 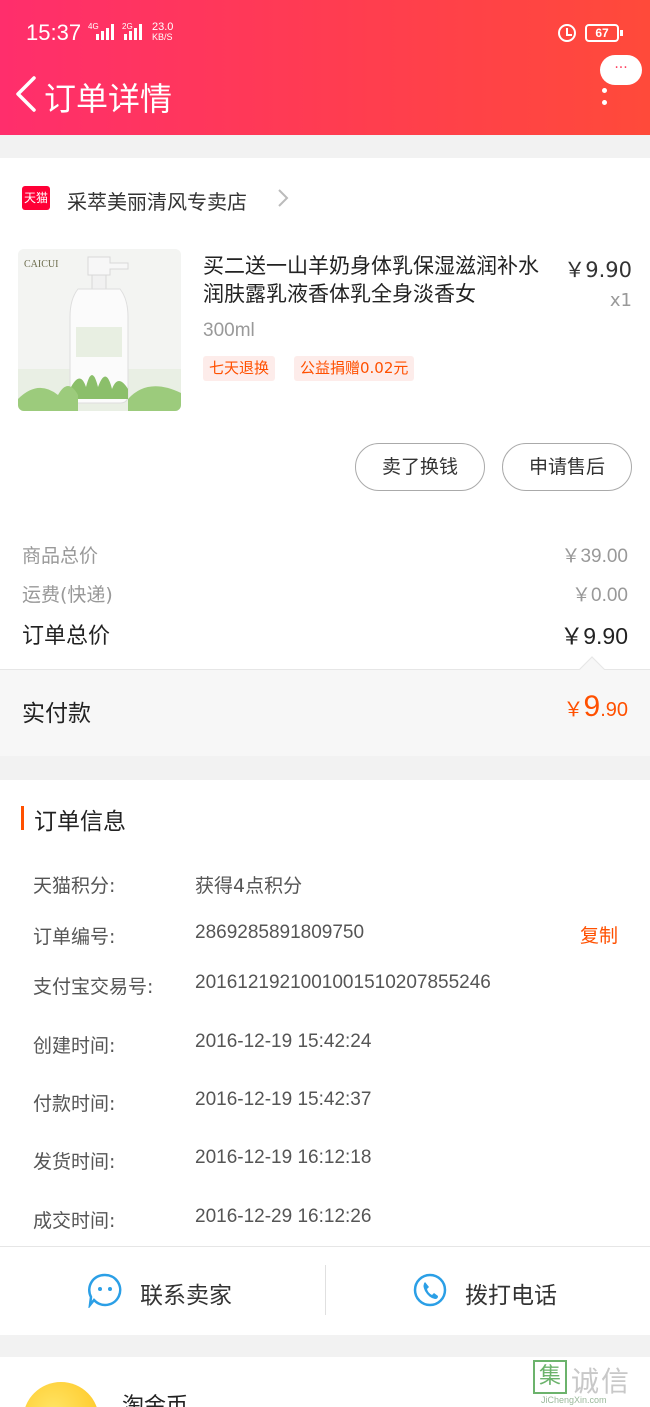 I want to click on contact-seller-label: 联系卖家, so click(x=186, y=1293).